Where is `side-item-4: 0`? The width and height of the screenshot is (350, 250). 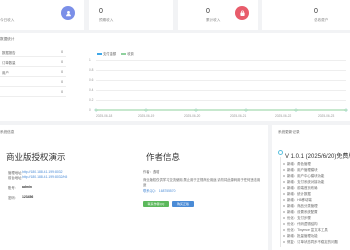 side-item-4: 0 is located at coordinates (33, 82).